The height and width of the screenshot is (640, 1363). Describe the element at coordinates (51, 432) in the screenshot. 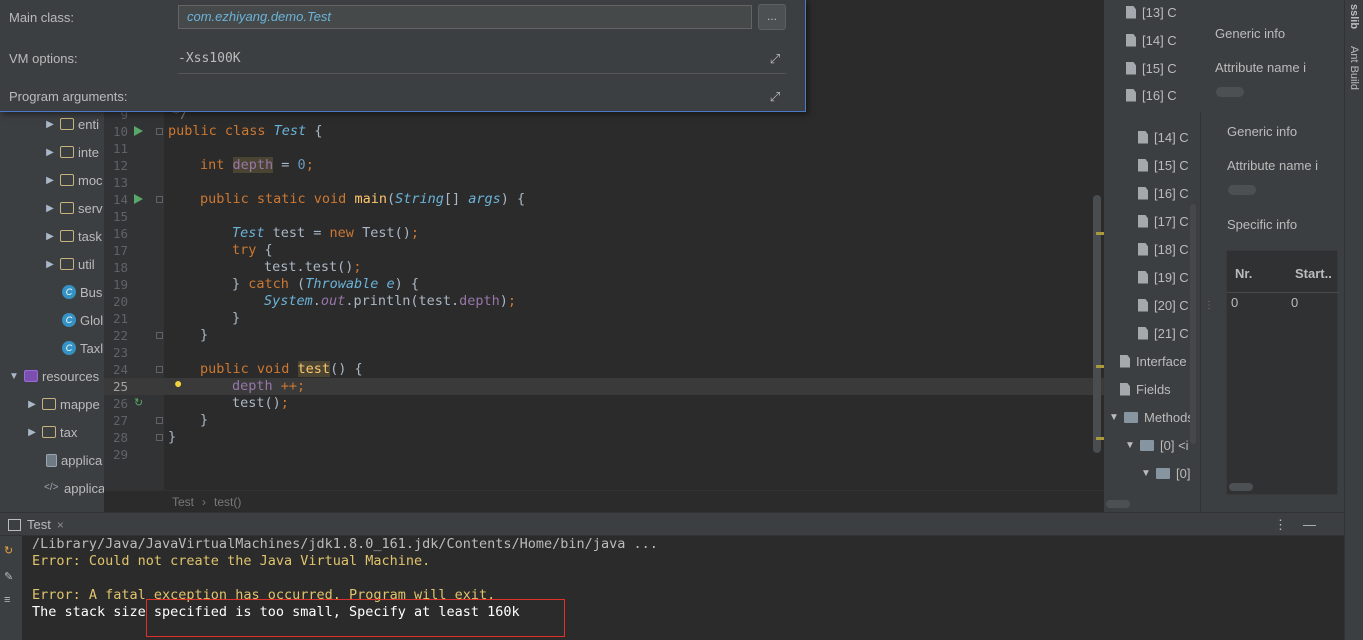

I see `tree-item-tax: ▶ tax` at that location.